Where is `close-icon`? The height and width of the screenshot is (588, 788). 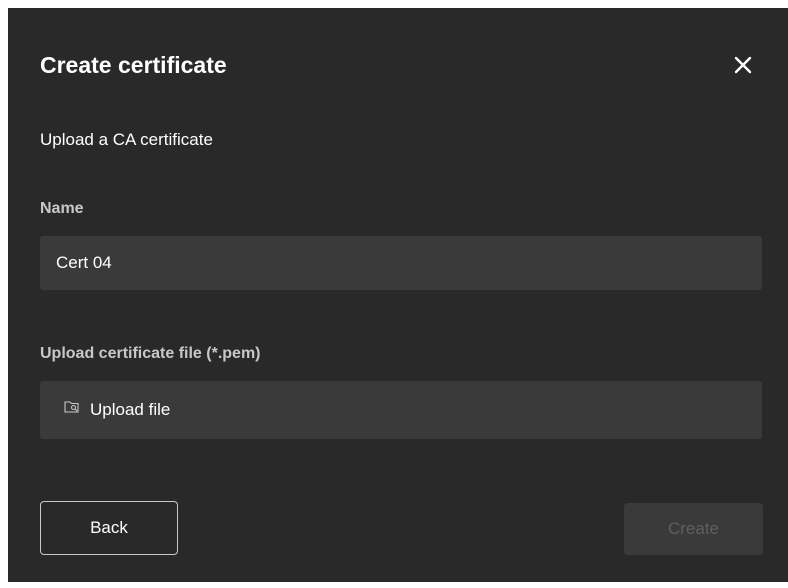 close-icon is located at coordinates (743, 65).